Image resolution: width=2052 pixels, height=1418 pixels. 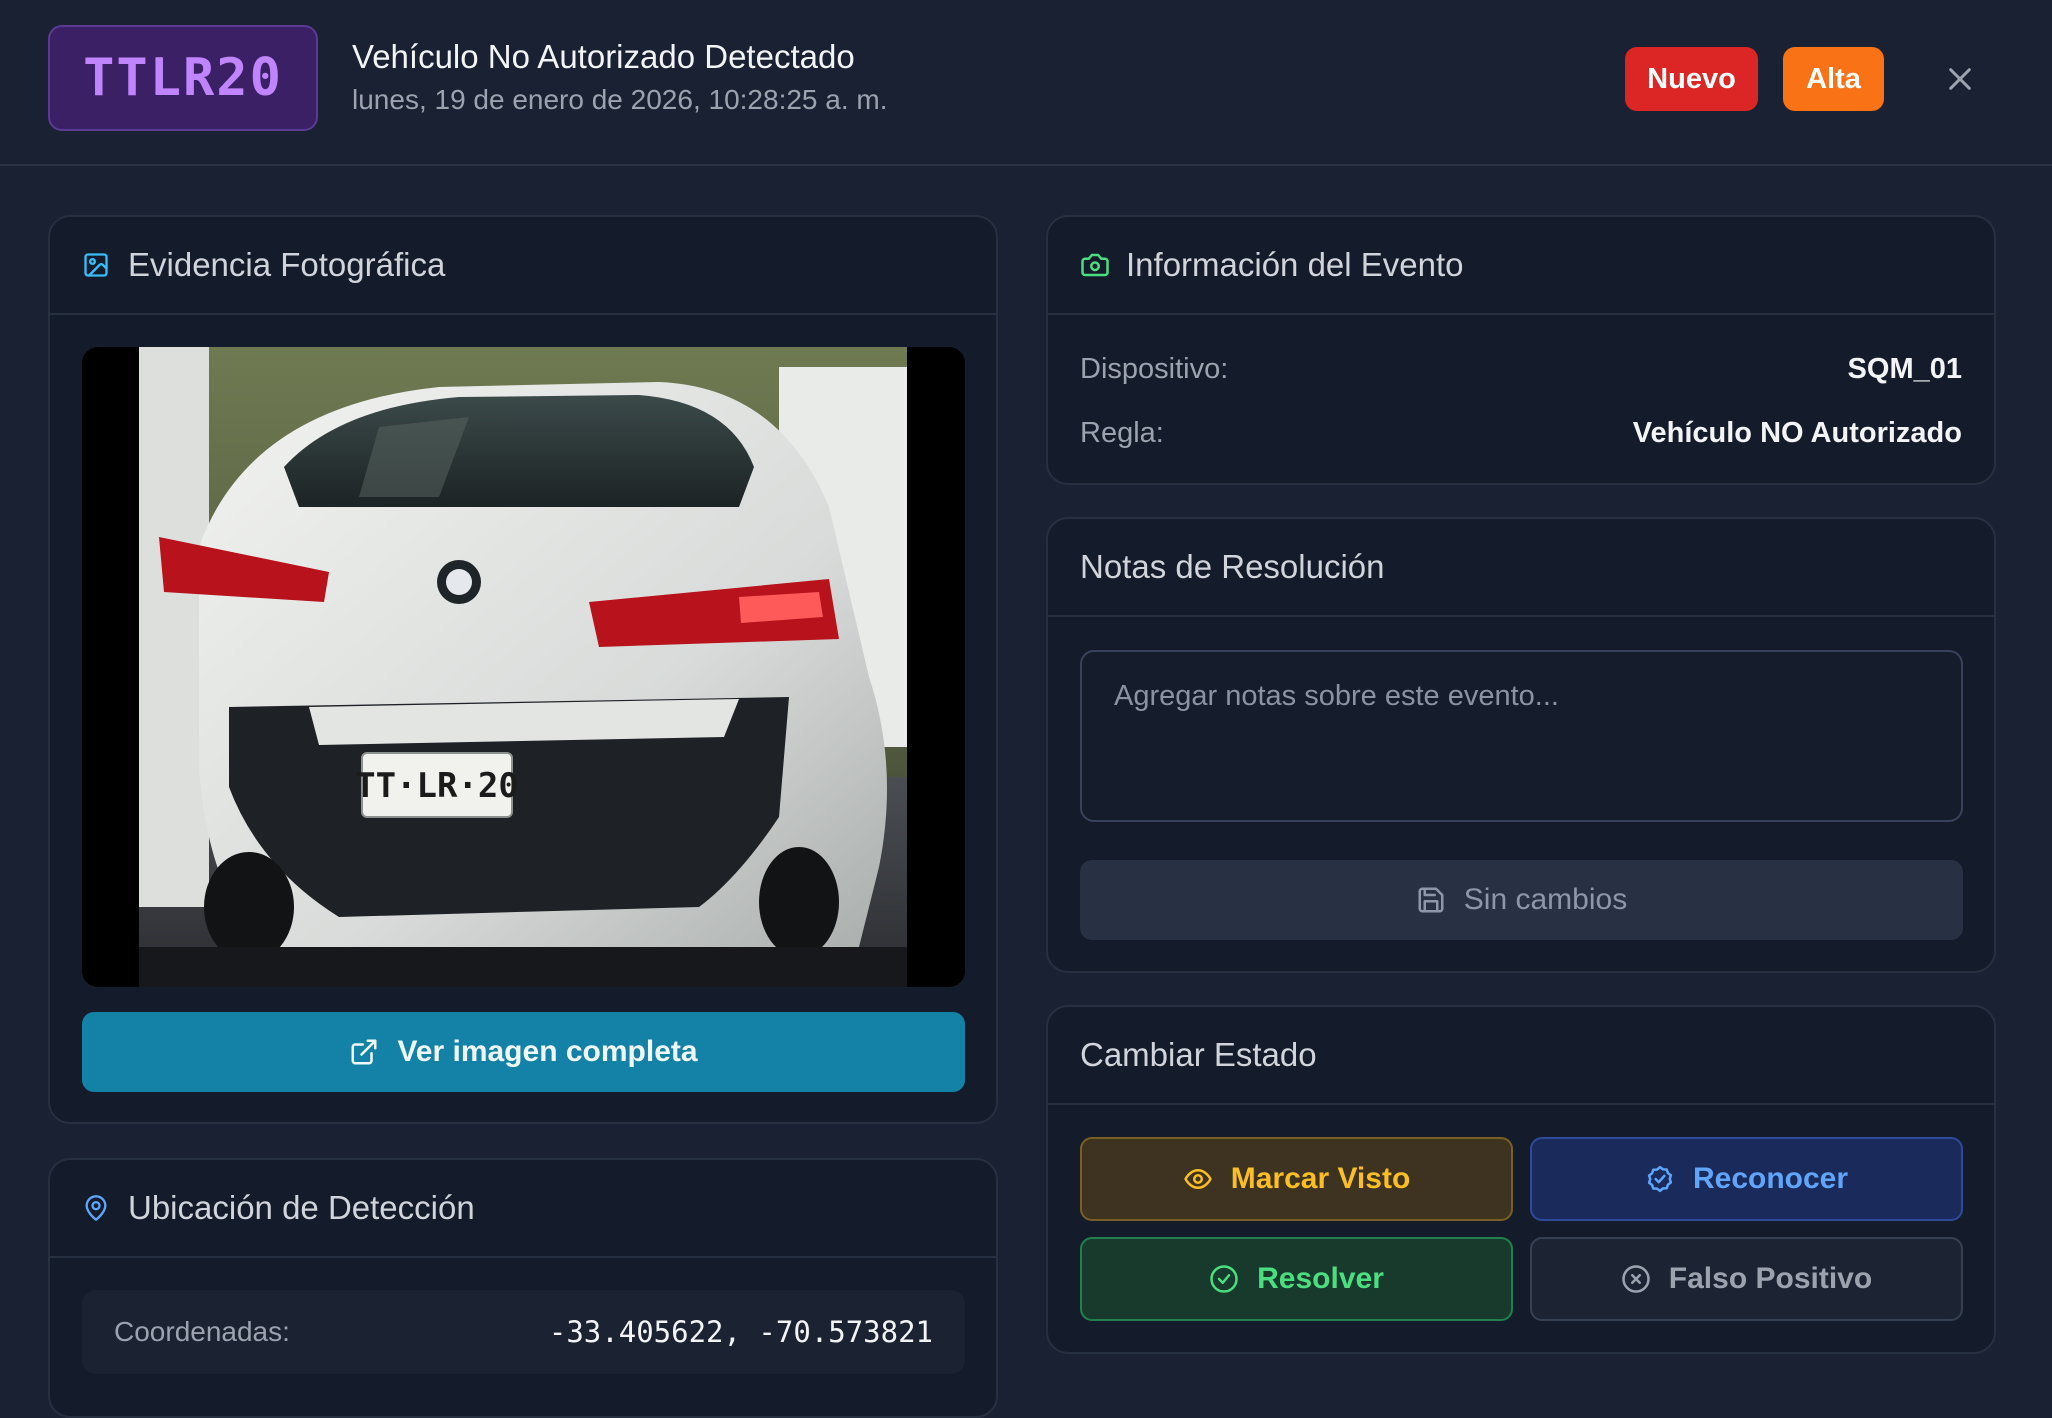 What do you see at coordinates (301, 1207) in the screenshot?
I see `location-card-title: Ubicación de Detección` at bounding box center [301, 1207].